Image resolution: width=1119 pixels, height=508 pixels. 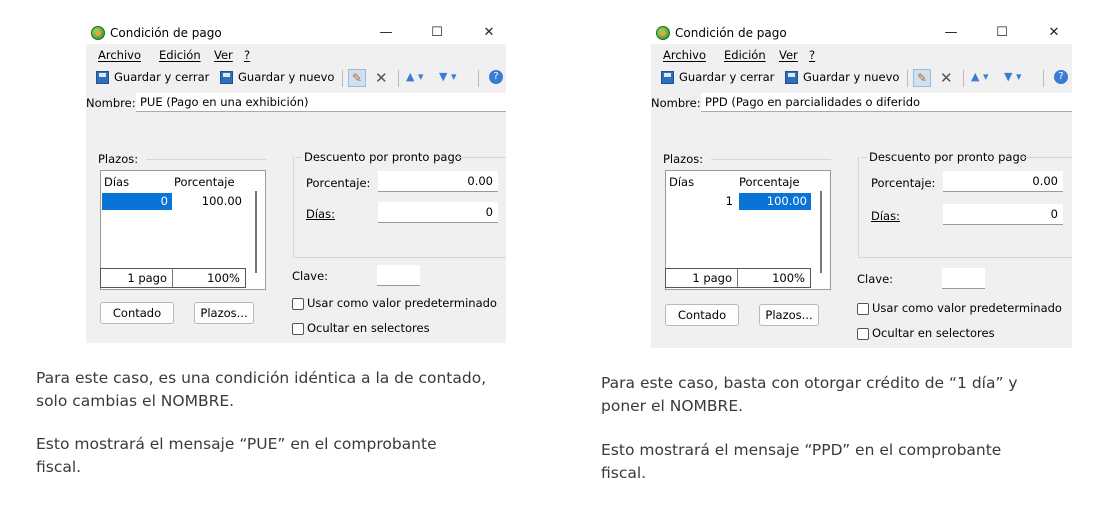 I want to click on cell-porcentaje-selected: 100.00, so click(x=775, y=201).